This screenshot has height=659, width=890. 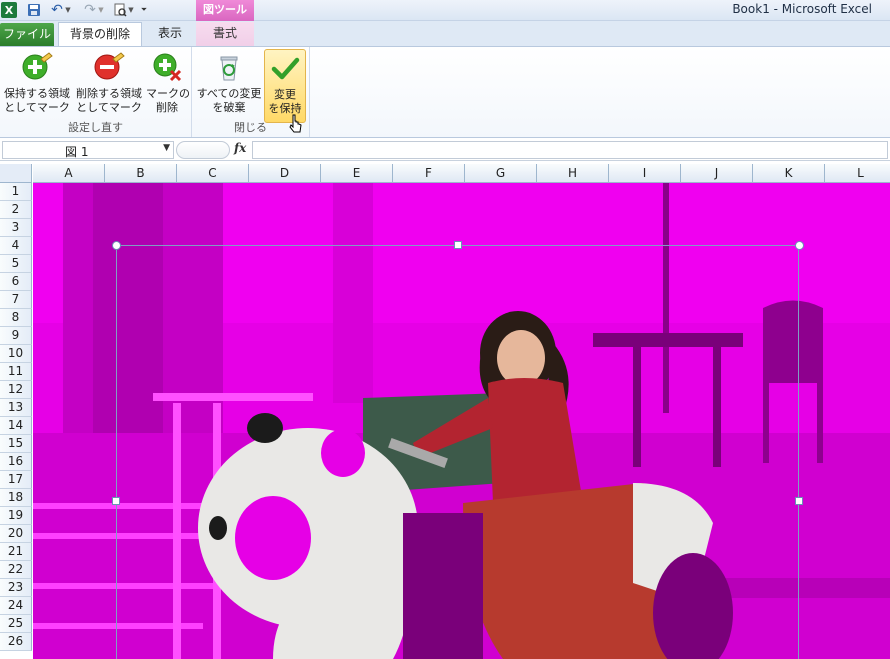 I want to click on plus-pencil-icon, so click(x=37, y=66).